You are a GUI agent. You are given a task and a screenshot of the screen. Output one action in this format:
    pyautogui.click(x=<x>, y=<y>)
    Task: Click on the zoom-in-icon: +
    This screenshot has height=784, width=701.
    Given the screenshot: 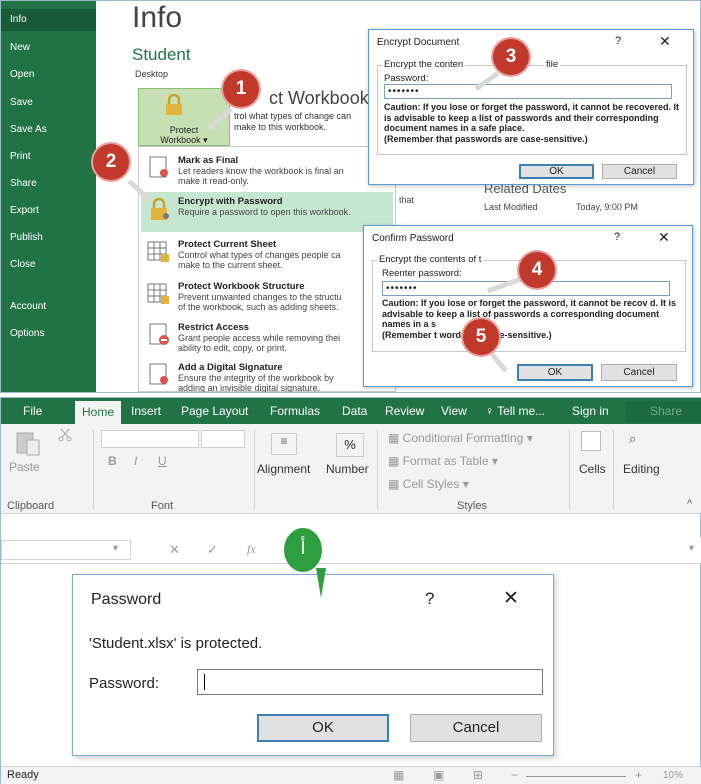 What is the action you would take?
    pyautogui.click(x=638, y=775)
    